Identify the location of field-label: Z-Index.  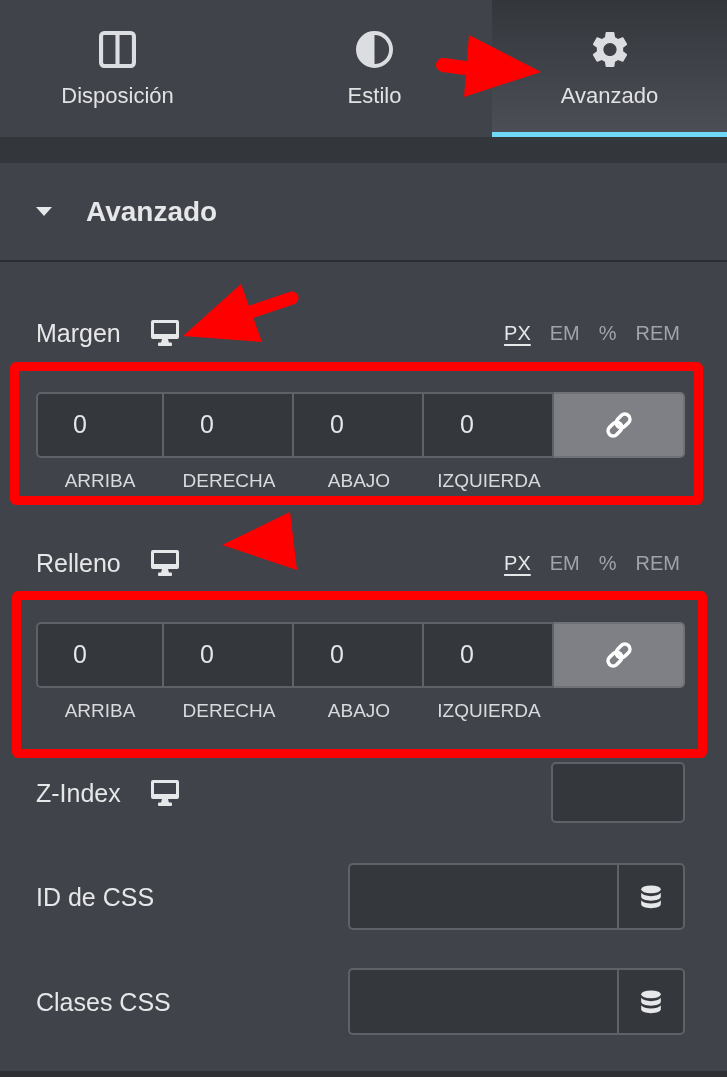
(78, 792).